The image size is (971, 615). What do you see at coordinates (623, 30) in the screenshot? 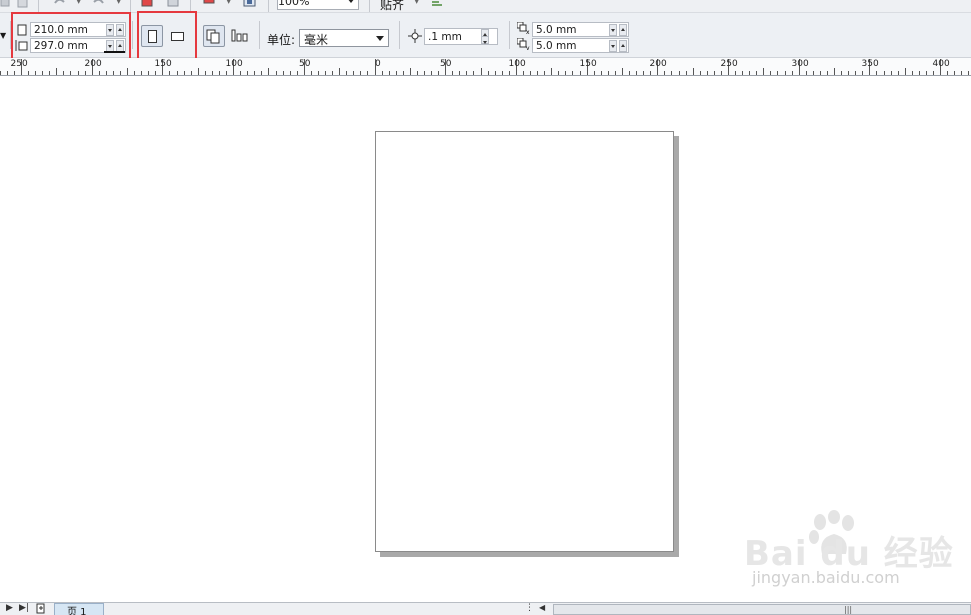
I see `duplicate-x-spin-up-icon` at bounding box center [623, 30].